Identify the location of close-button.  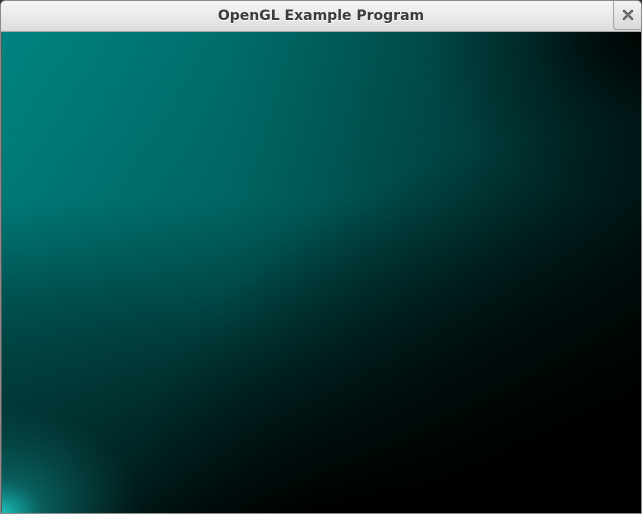
(627, 15).